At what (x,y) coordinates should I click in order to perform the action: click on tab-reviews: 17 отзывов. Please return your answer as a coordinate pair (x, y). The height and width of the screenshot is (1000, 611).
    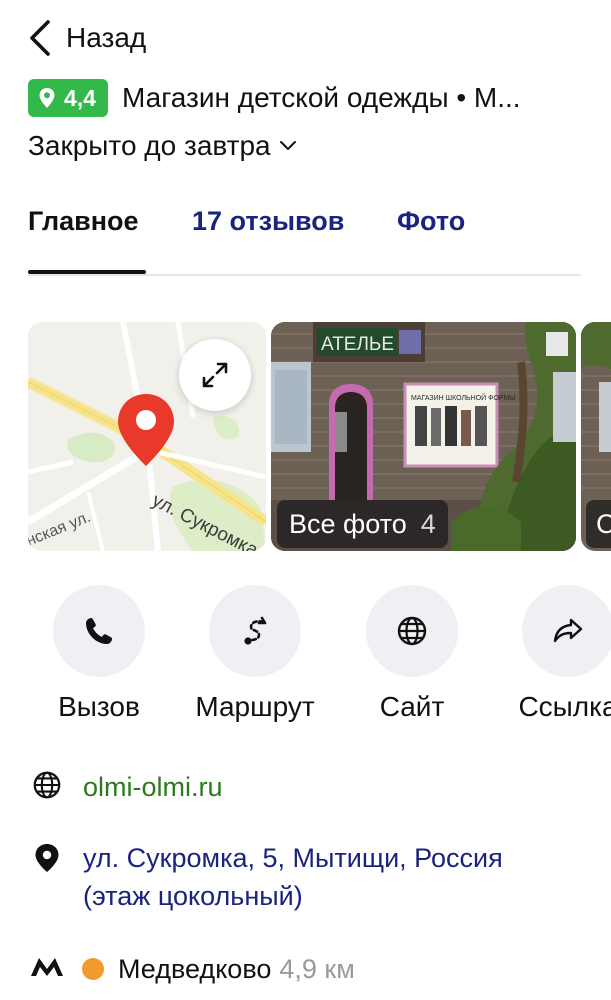
    Looking at the image, I should click on (268, 221).